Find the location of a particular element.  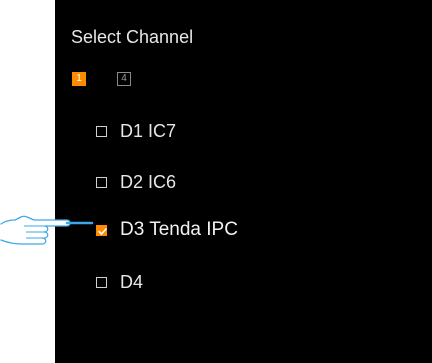

channel-item-d1: D1 IC7 is located at coordinates (136, 131).